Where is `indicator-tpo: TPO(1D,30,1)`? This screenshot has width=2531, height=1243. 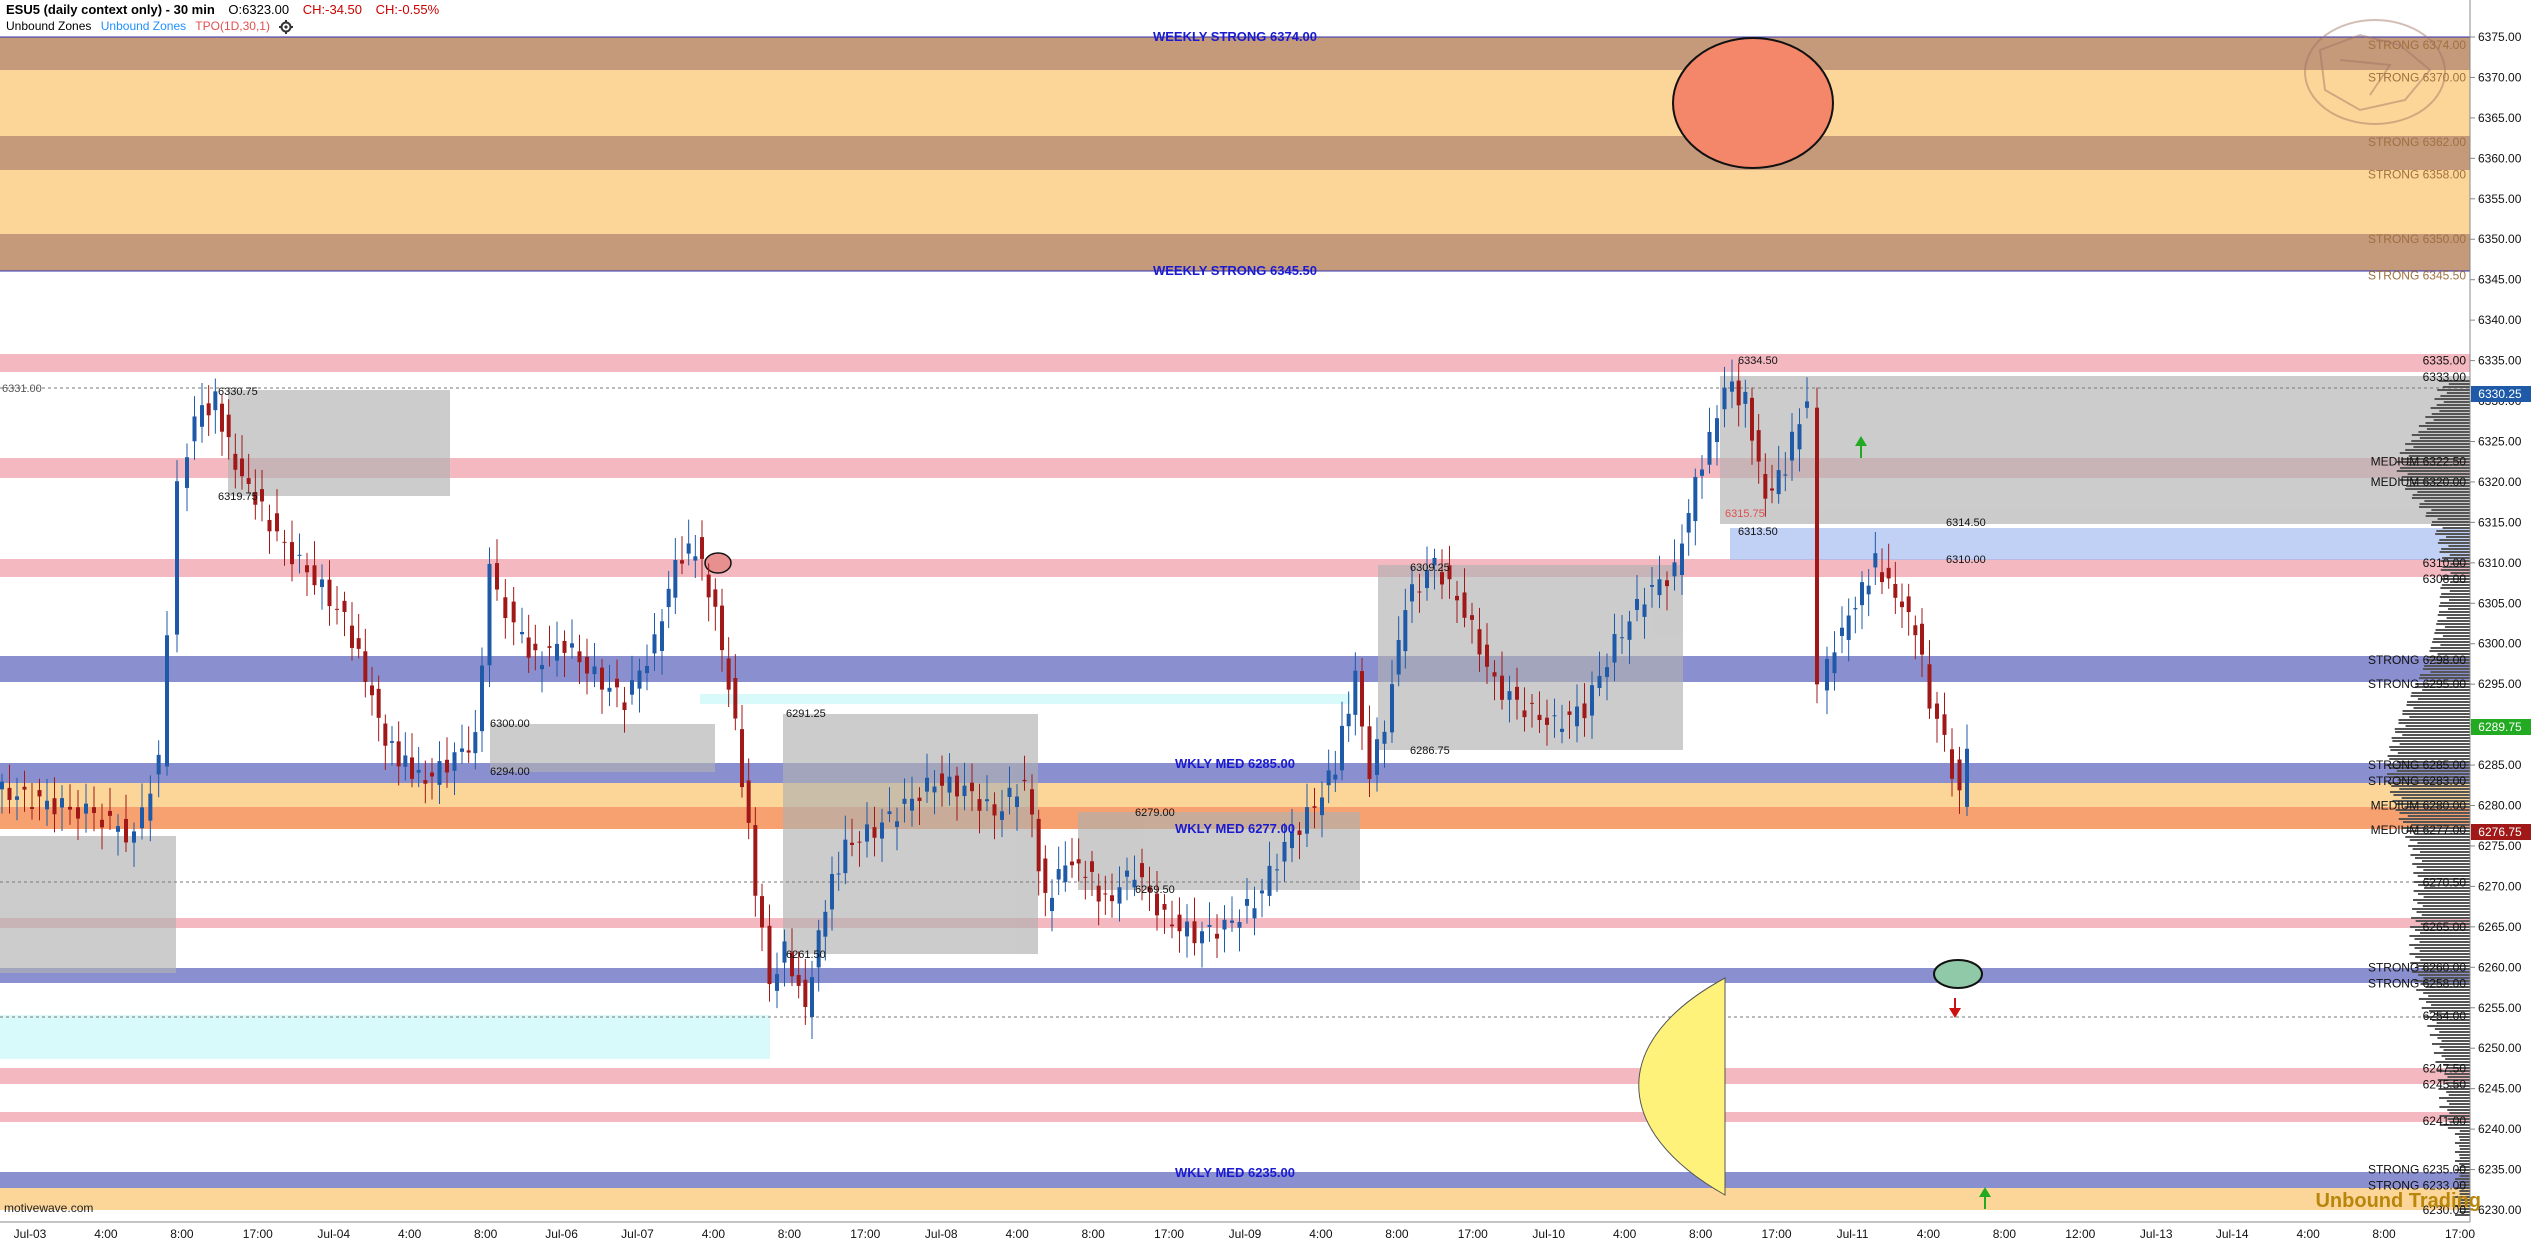 indicator-tpo: TPO(1D,30,1) is located at coordinates (232, 26).